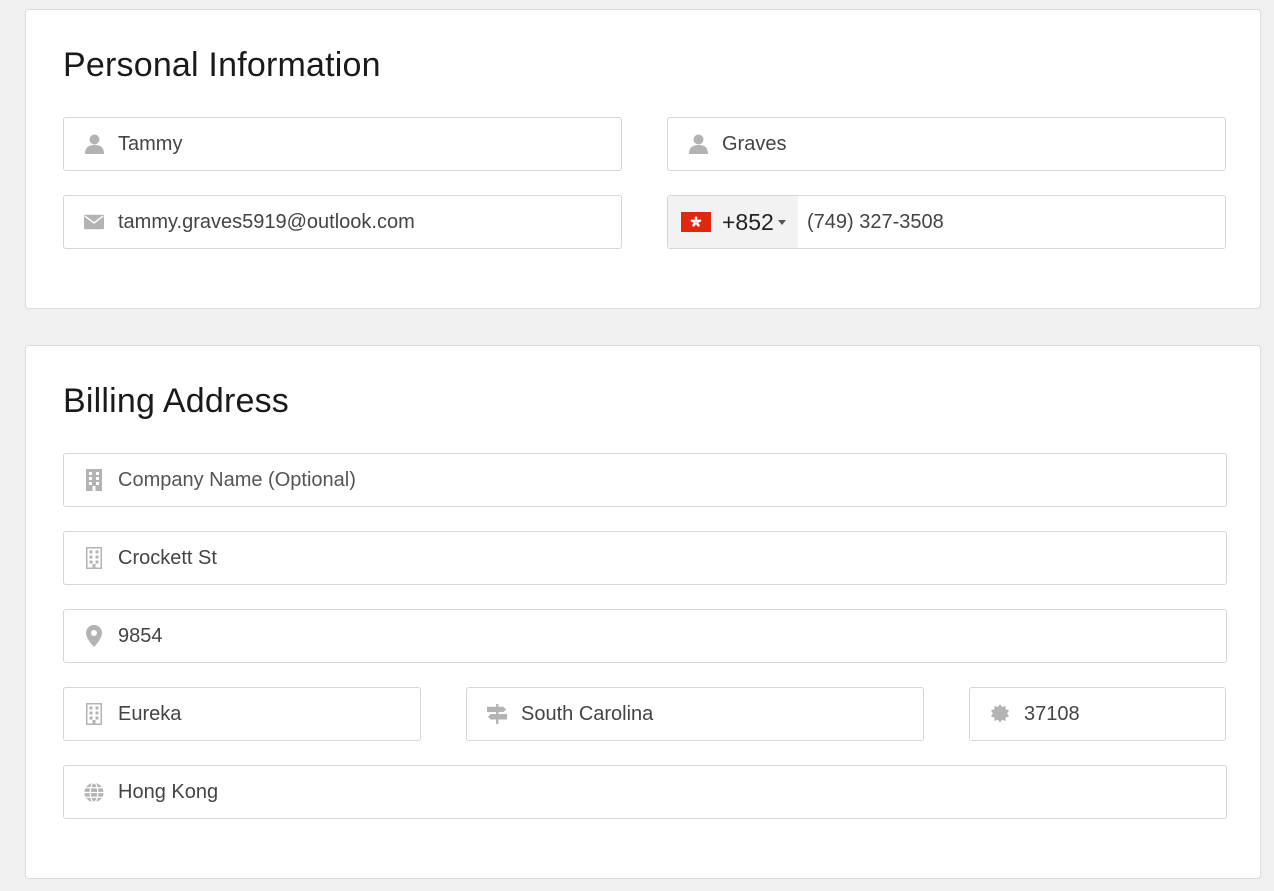  Describe the element at coordinates (1000, 714) in the screenshot. I see `seal-icon` at that location.